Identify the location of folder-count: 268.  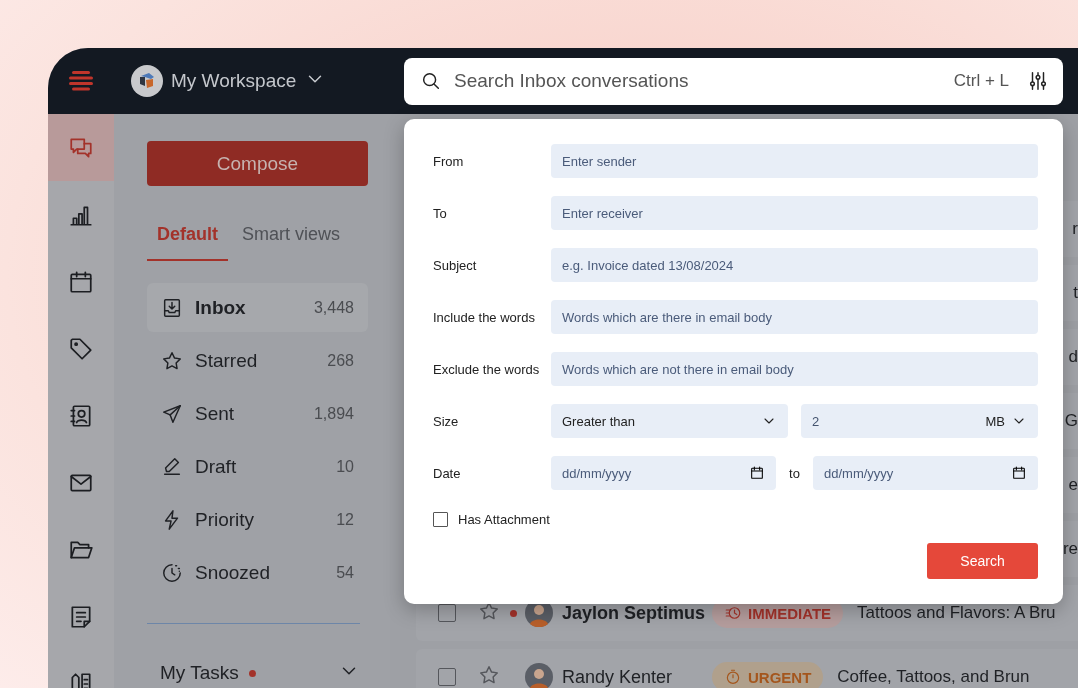
(340, 360).